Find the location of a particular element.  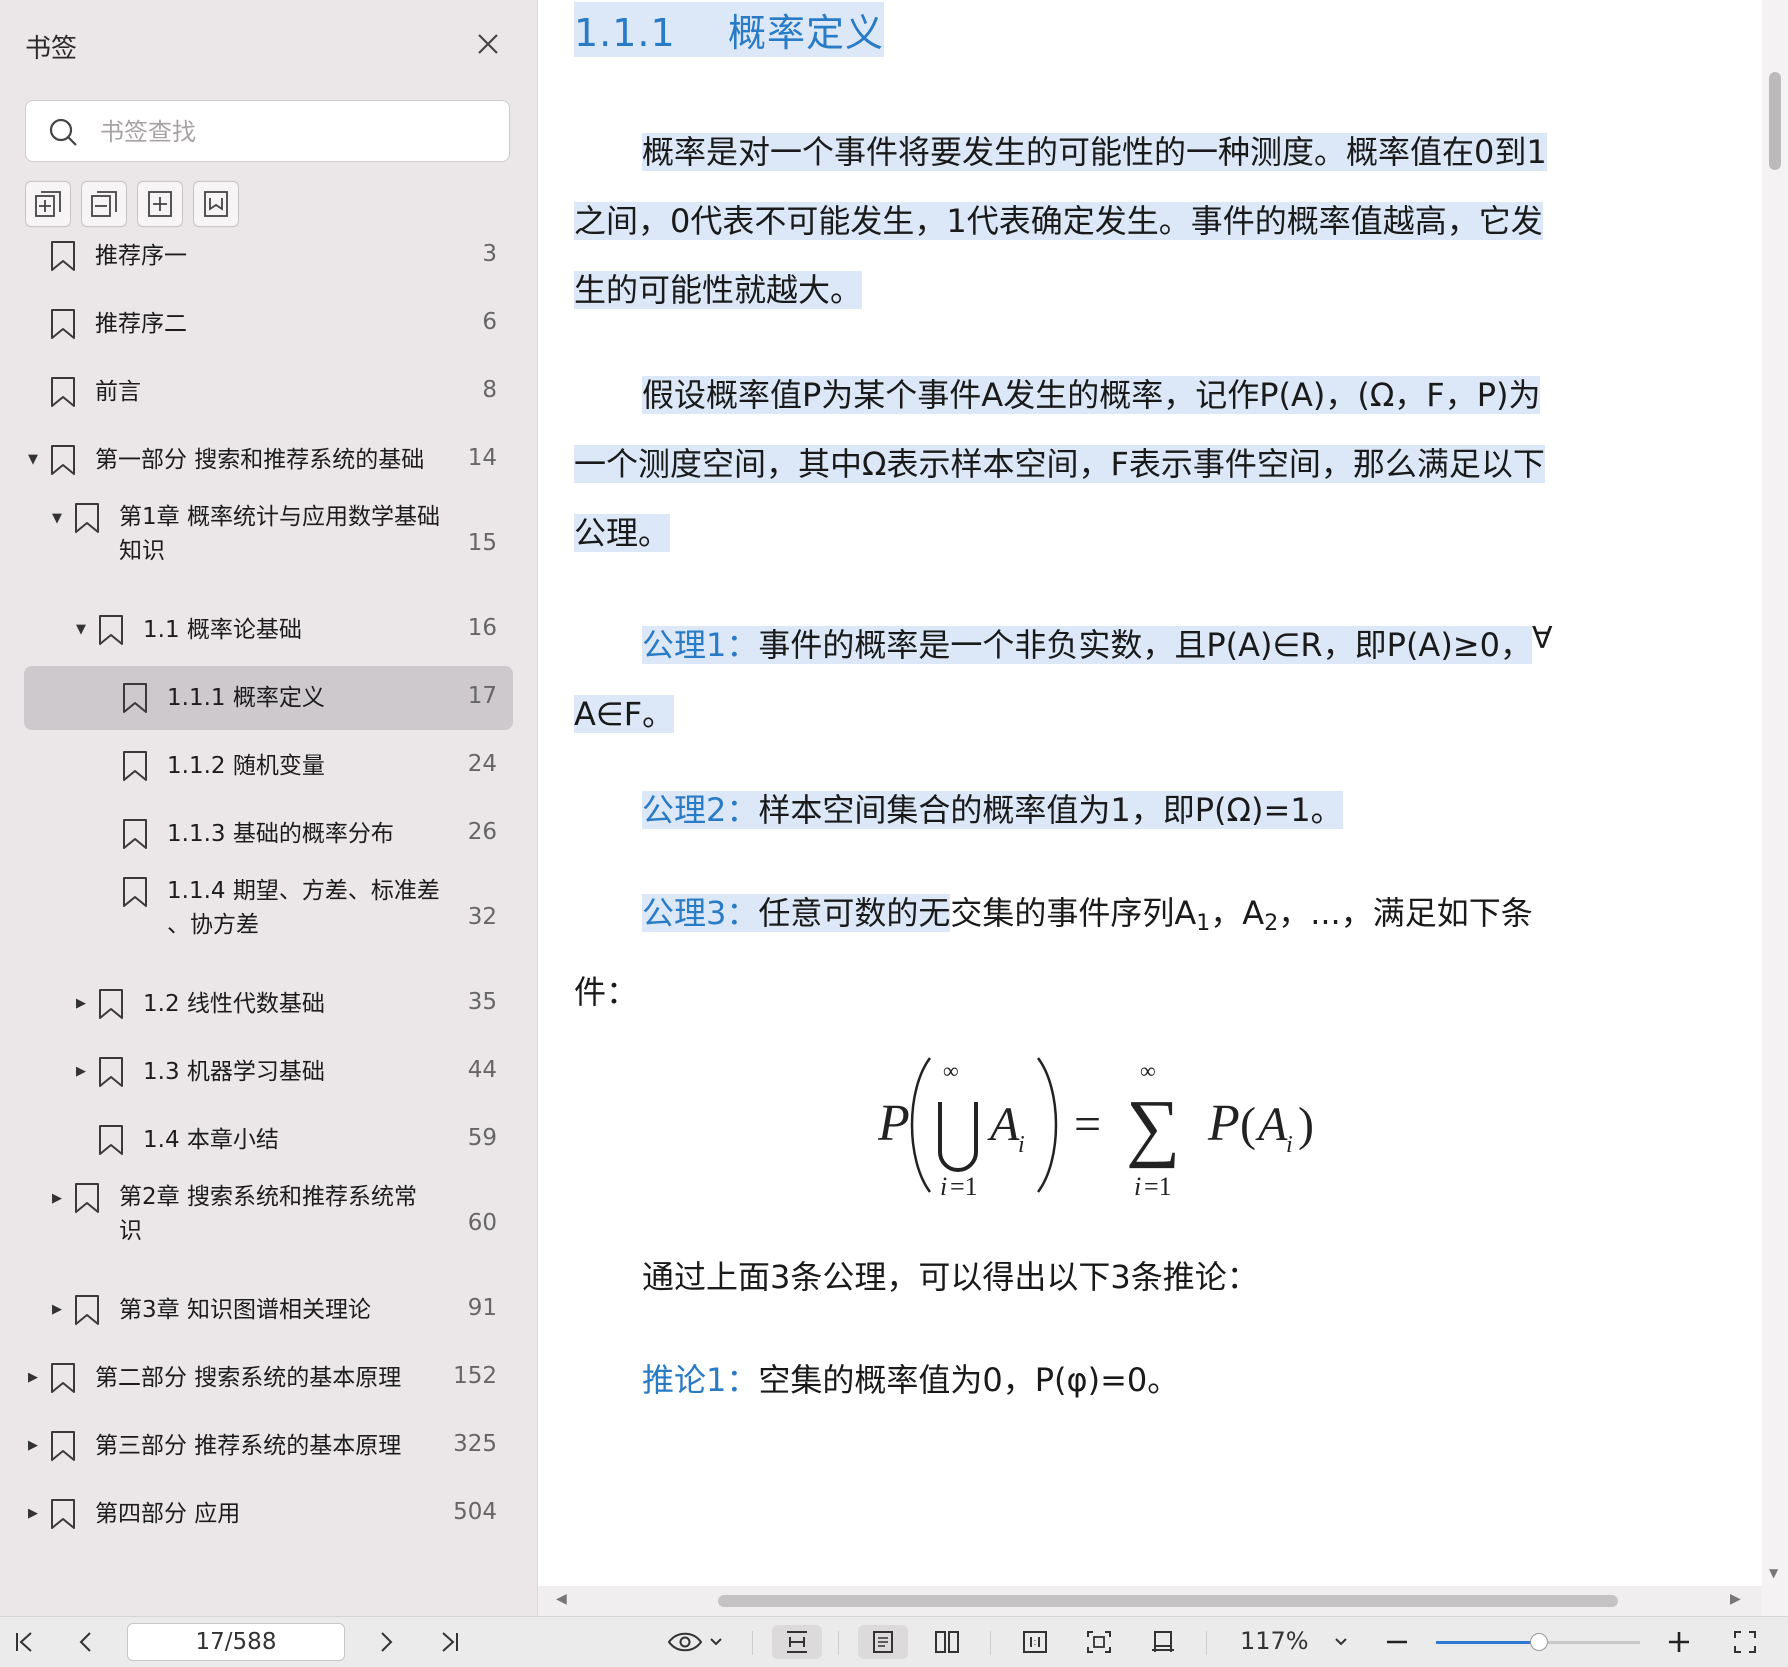

bookmark-item: ▼ 第1章 概率统计与应用数学基础 知识 15 is located at coordinates (268, 545).